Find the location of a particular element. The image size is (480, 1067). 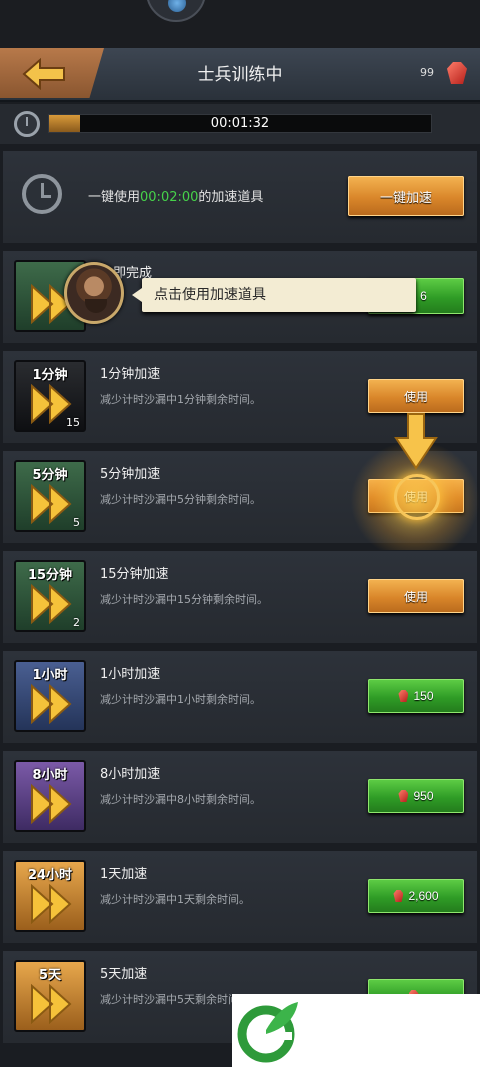

speedup-item-icon: 1小时 is located at coordinates (50, 696).